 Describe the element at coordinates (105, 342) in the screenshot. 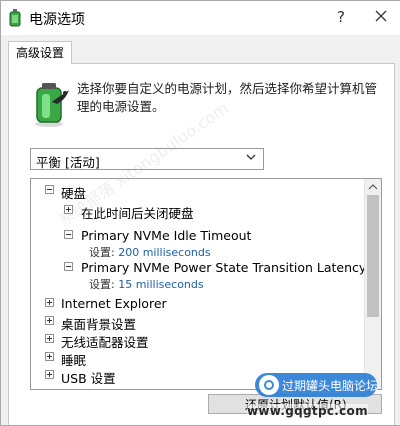

I see `tree-label: 无线适配器设置` at that location.